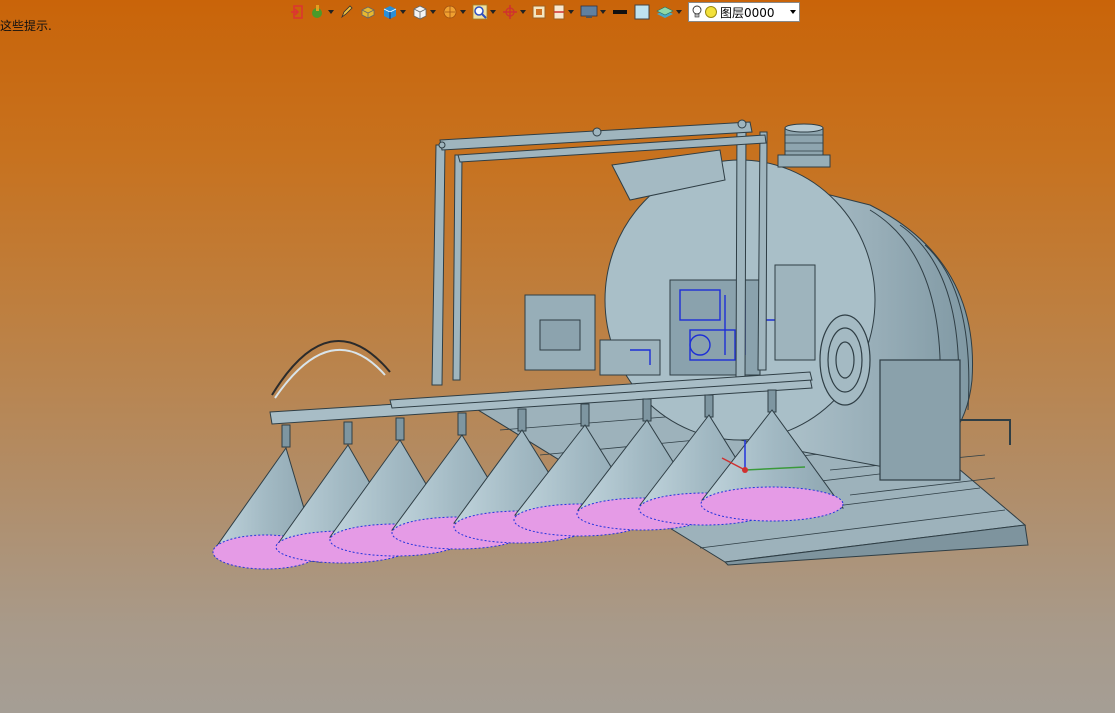 This screenshot has height=713, width=1115. What do you see at coordinates (697, 11) in the screenshot?
I see `lightbulb-icon` at bounding box center [697, 11].